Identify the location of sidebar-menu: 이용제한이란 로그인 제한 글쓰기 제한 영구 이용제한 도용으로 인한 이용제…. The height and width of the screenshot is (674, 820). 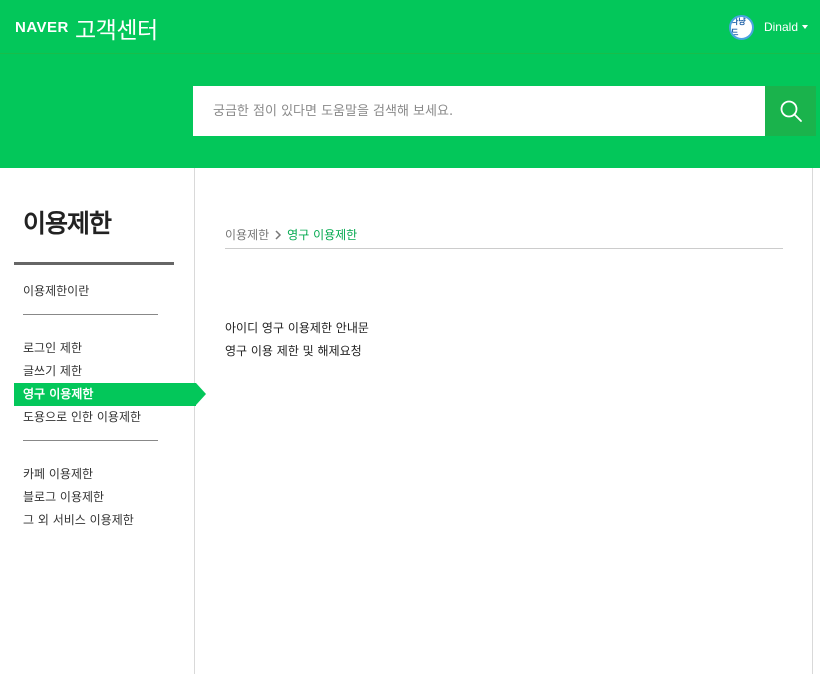
(105, 406).